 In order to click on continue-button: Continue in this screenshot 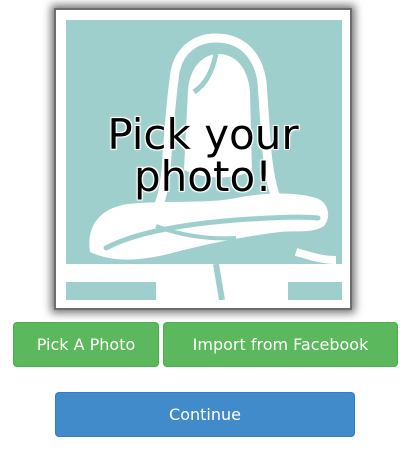, I will do `click(205, 414)`.